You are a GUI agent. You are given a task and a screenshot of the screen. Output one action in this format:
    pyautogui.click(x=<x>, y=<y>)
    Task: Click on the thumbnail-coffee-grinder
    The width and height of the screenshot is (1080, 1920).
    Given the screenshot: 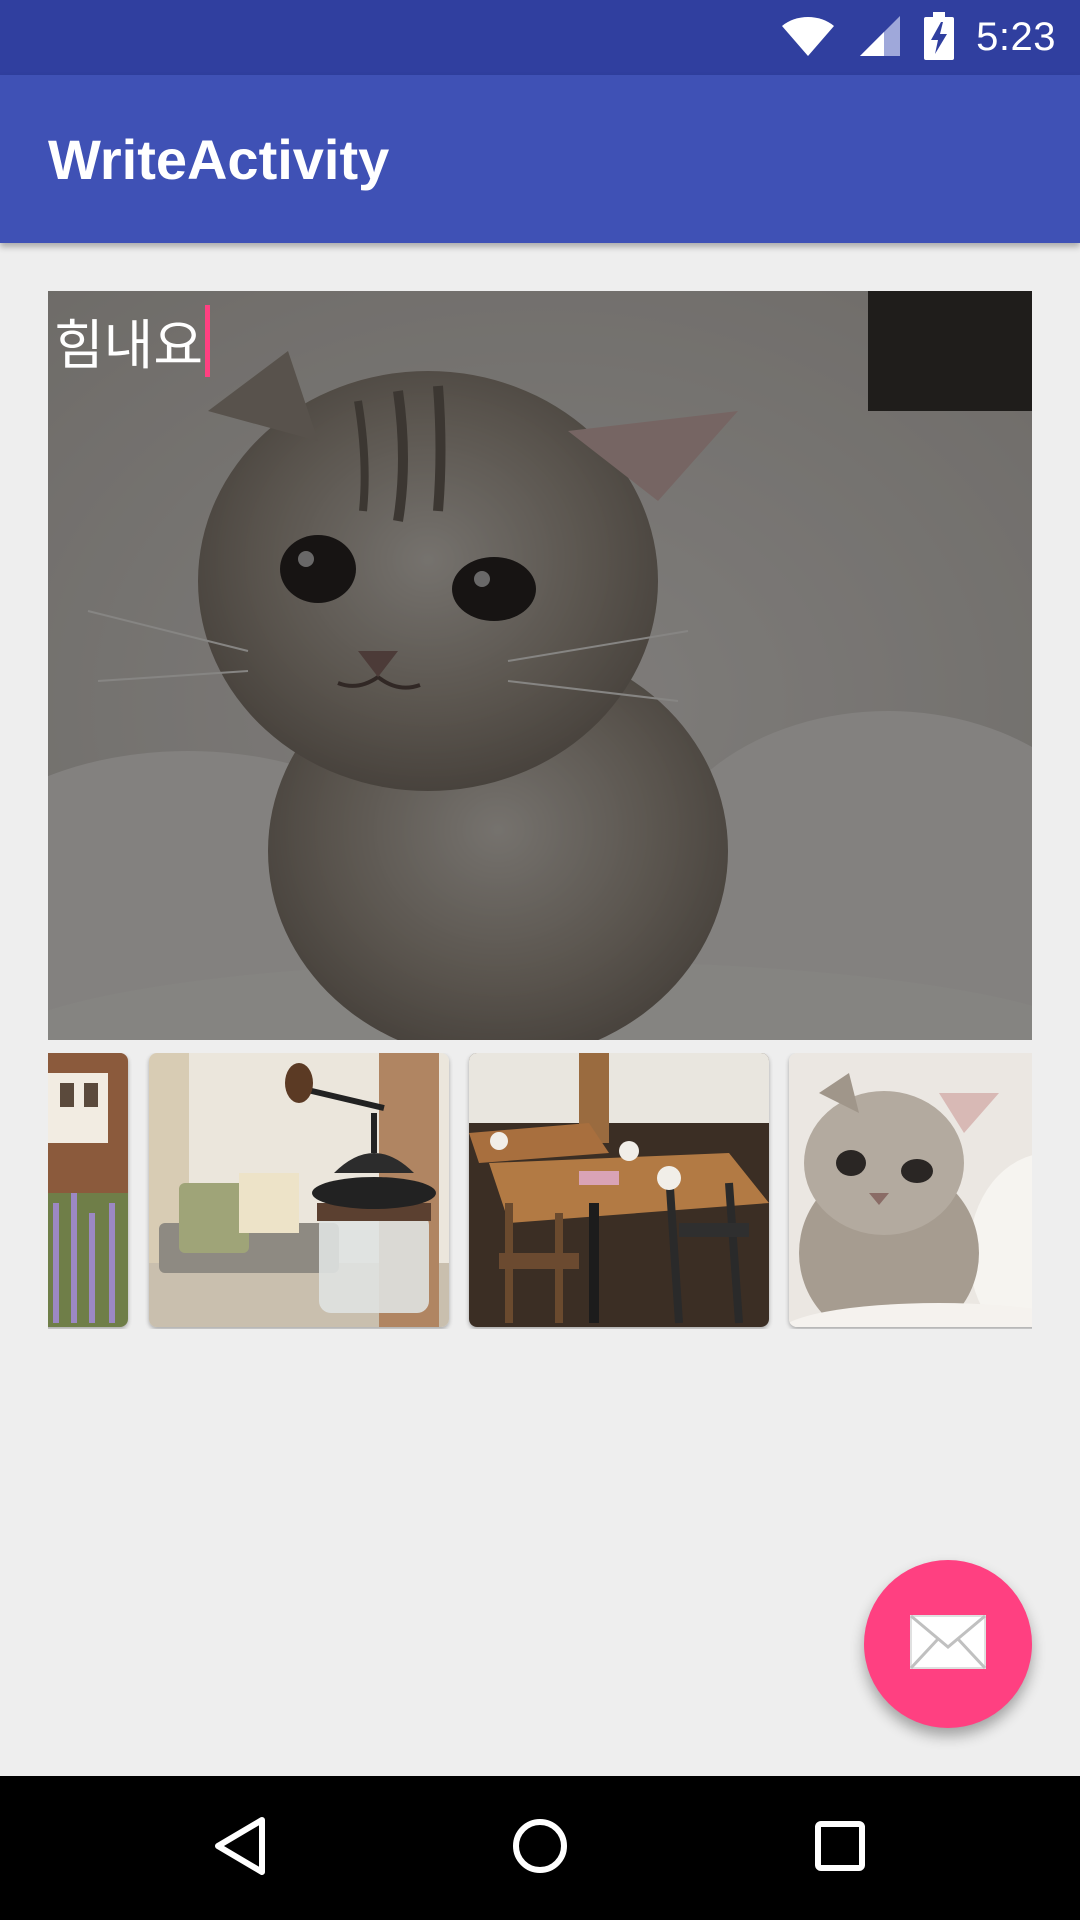 What is the action you would take?
    pyautogui.click(x=299, y=1190)
    